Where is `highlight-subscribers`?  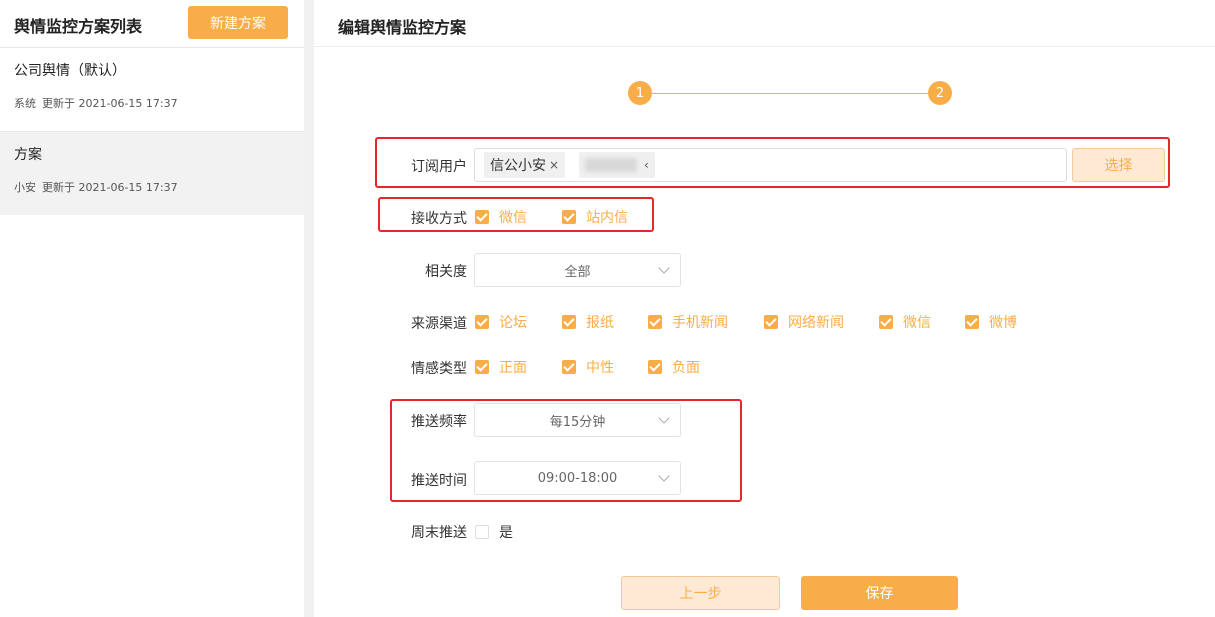 highlight-subscribers is located at coordinates (772, 162).